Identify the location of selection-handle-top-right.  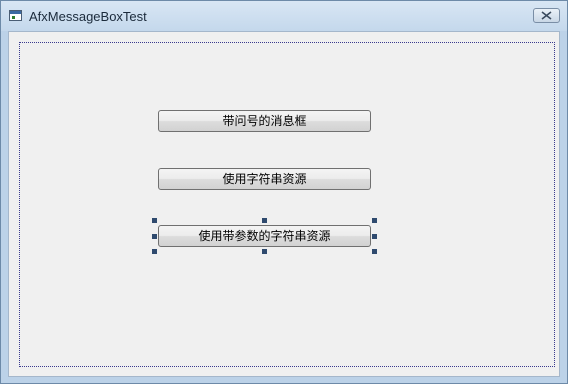
(374, 220).